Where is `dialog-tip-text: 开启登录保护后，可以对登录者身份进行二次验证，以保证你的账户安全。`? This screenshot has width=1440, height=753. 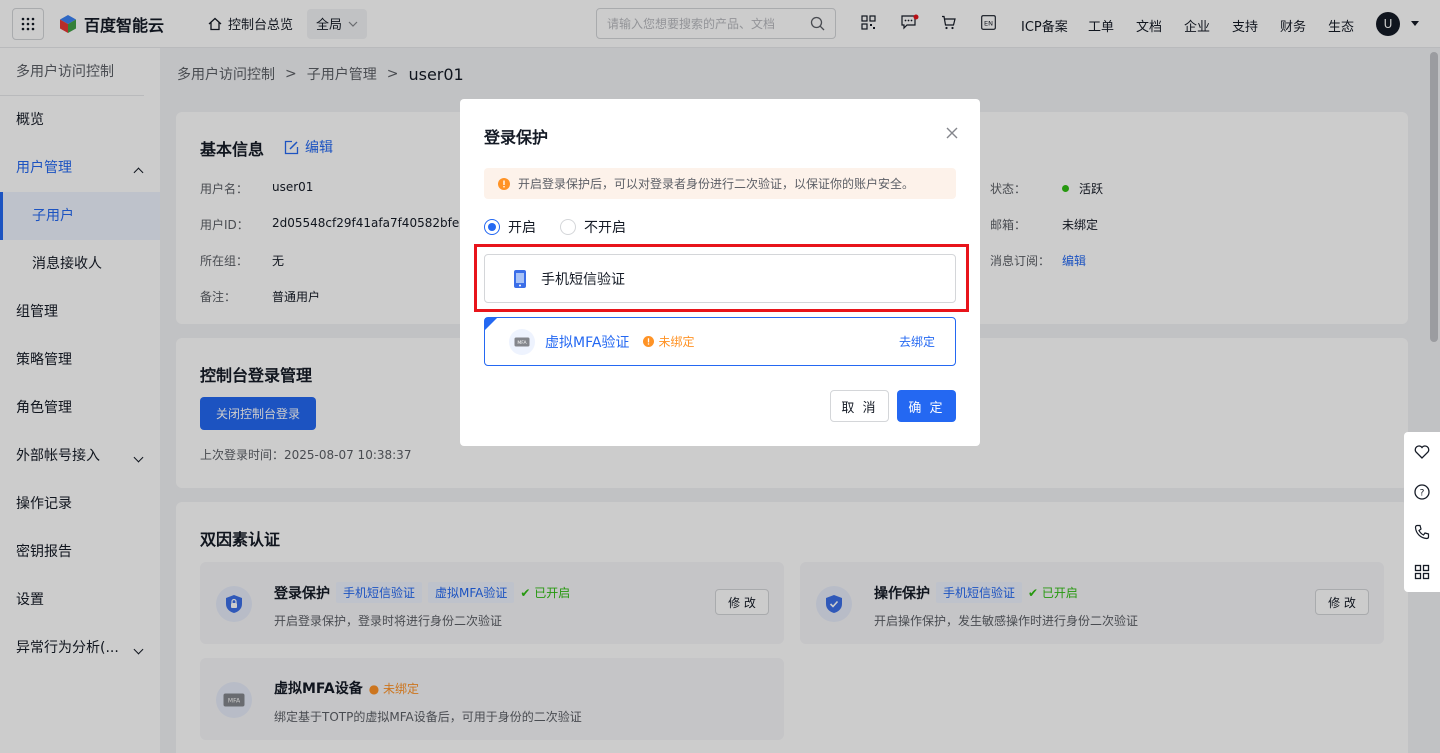
dialog-tip-text: 开启登录保护后，可以对登录者身份进行二次验证，以保证你的账户安全。 is located at coordinates (716, 184).